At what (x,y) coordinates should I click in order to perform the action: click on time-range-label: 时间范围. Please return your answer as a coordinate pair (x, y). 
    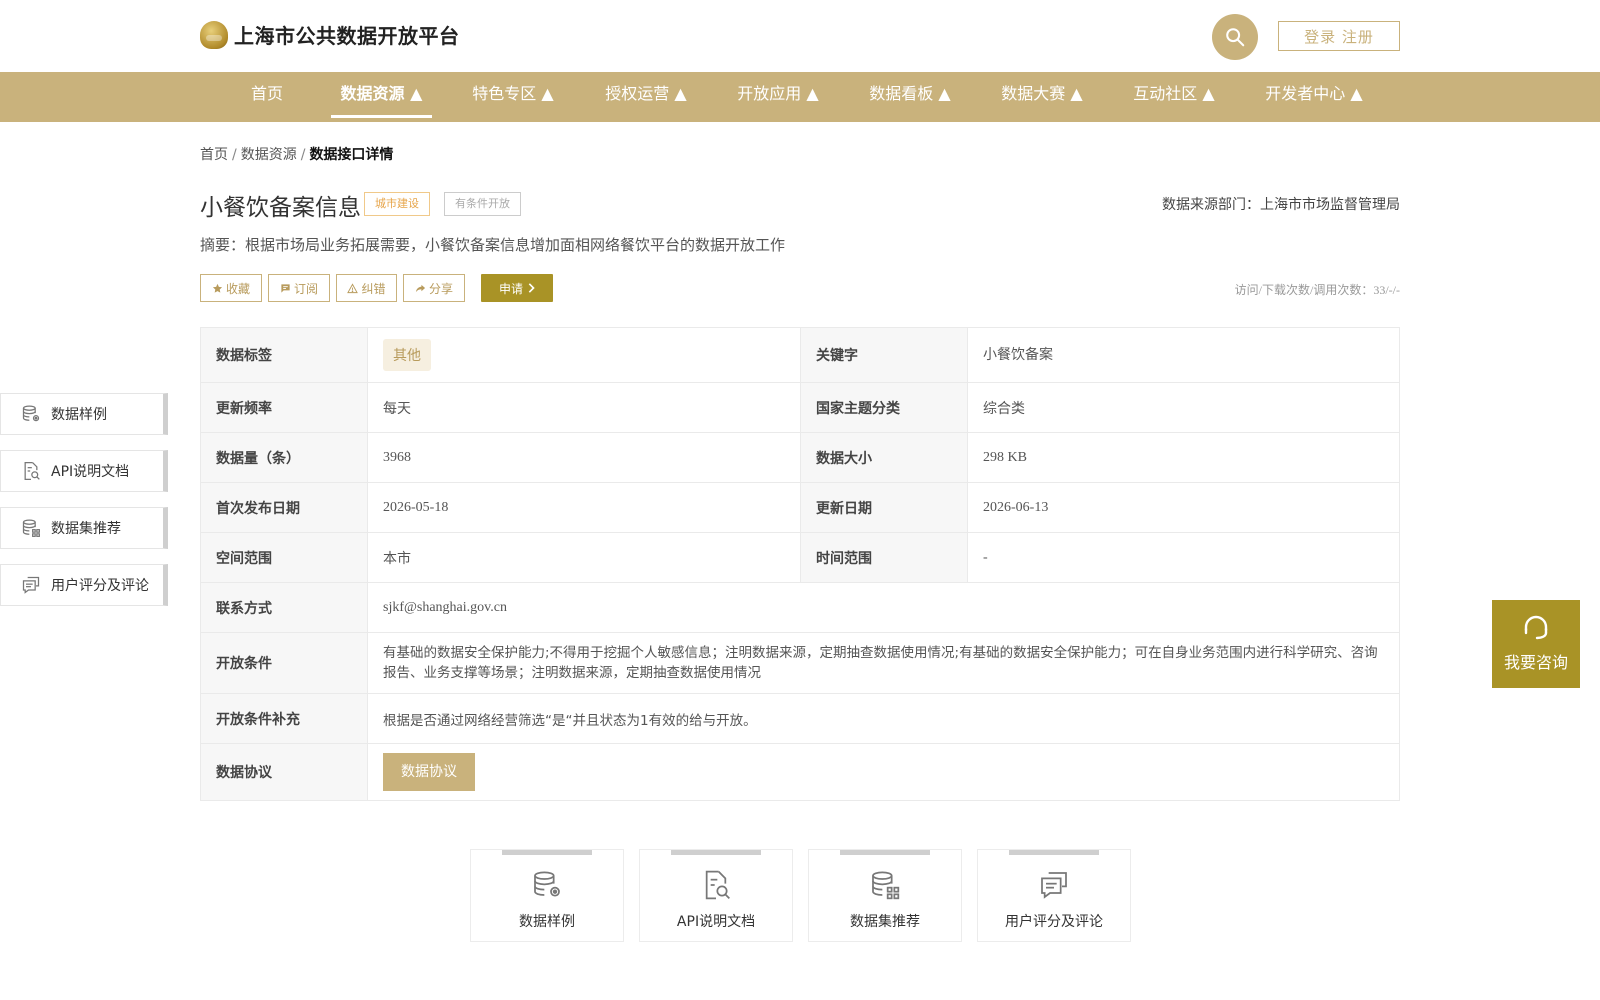
    Looking at the image, I should click on (884, 557).